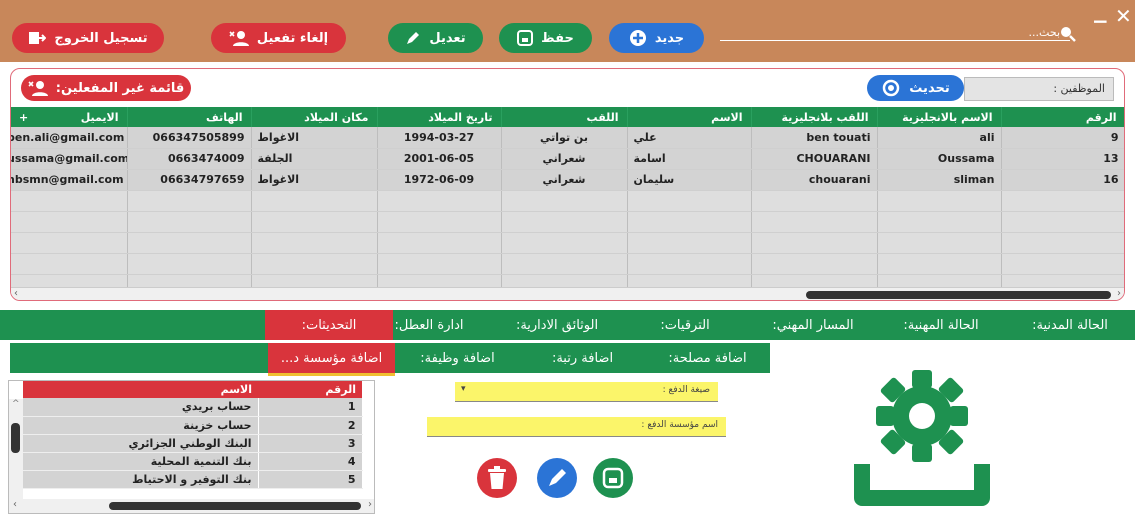  I want to click on minimize-button: −, so click(1100, 21).